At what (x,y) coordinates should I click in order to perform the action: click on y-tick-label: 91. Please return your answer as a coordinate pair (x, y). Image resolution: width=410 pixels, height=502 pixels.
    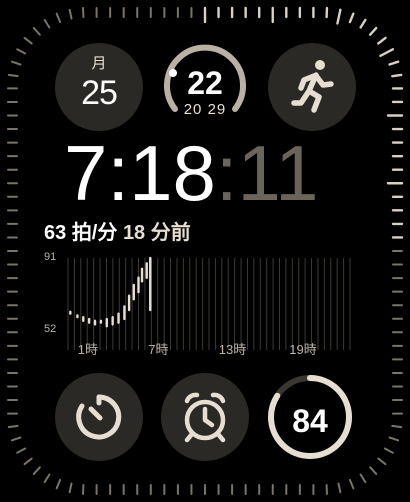
    Looking at the image, I should click on (50, 257).